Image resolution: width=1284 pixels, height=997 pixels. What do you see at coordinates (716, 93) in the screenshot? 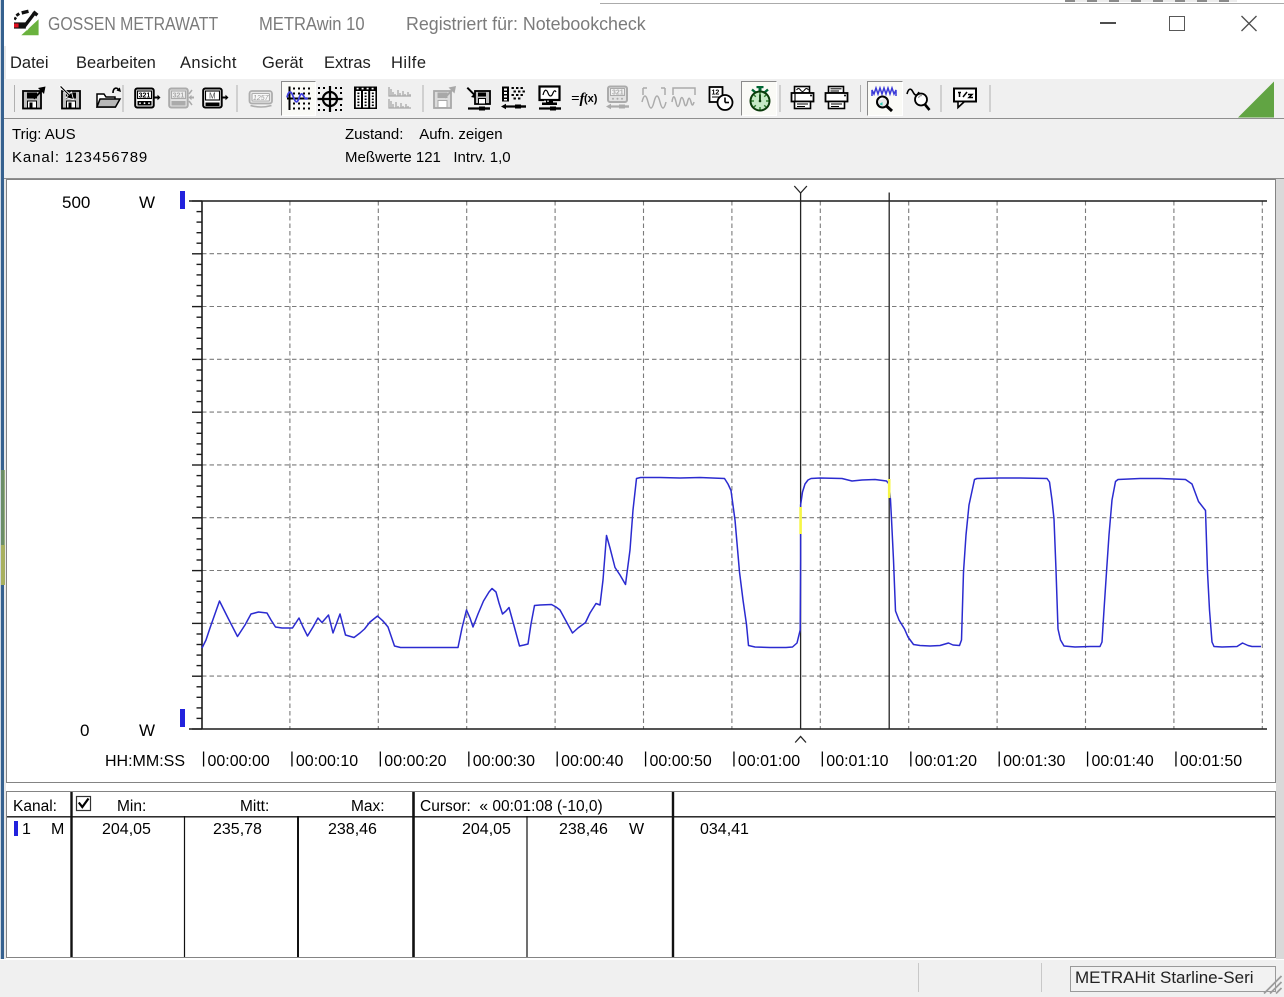
I see `svg-text: 12` at bounding box center [716, 93].